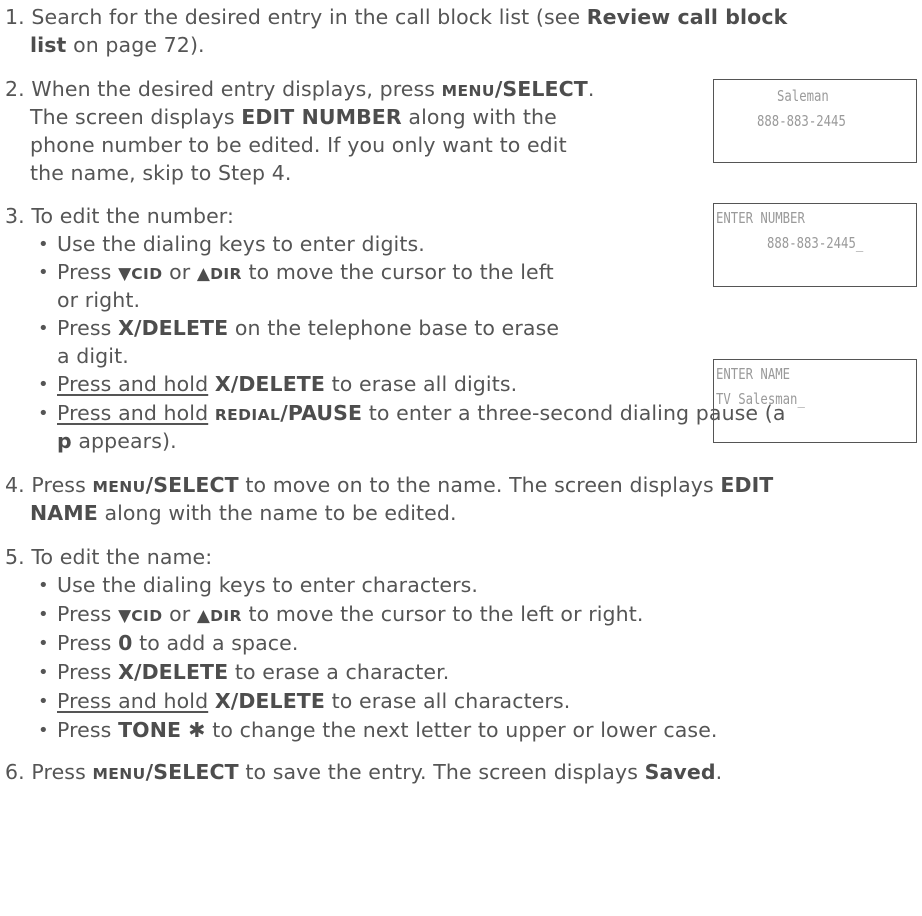  What do you see at coordinates (394, 328) in the screenshot?
I see `step-text: on the telephone base to erase` at bounding box center [394, 328].